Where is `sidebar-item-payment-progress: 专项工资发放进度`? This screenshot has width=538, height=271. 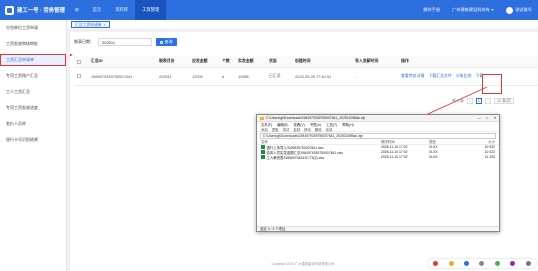 sidebar-item-payment-progress: 专项工资发放进度 is located at coordinates (33, 108).